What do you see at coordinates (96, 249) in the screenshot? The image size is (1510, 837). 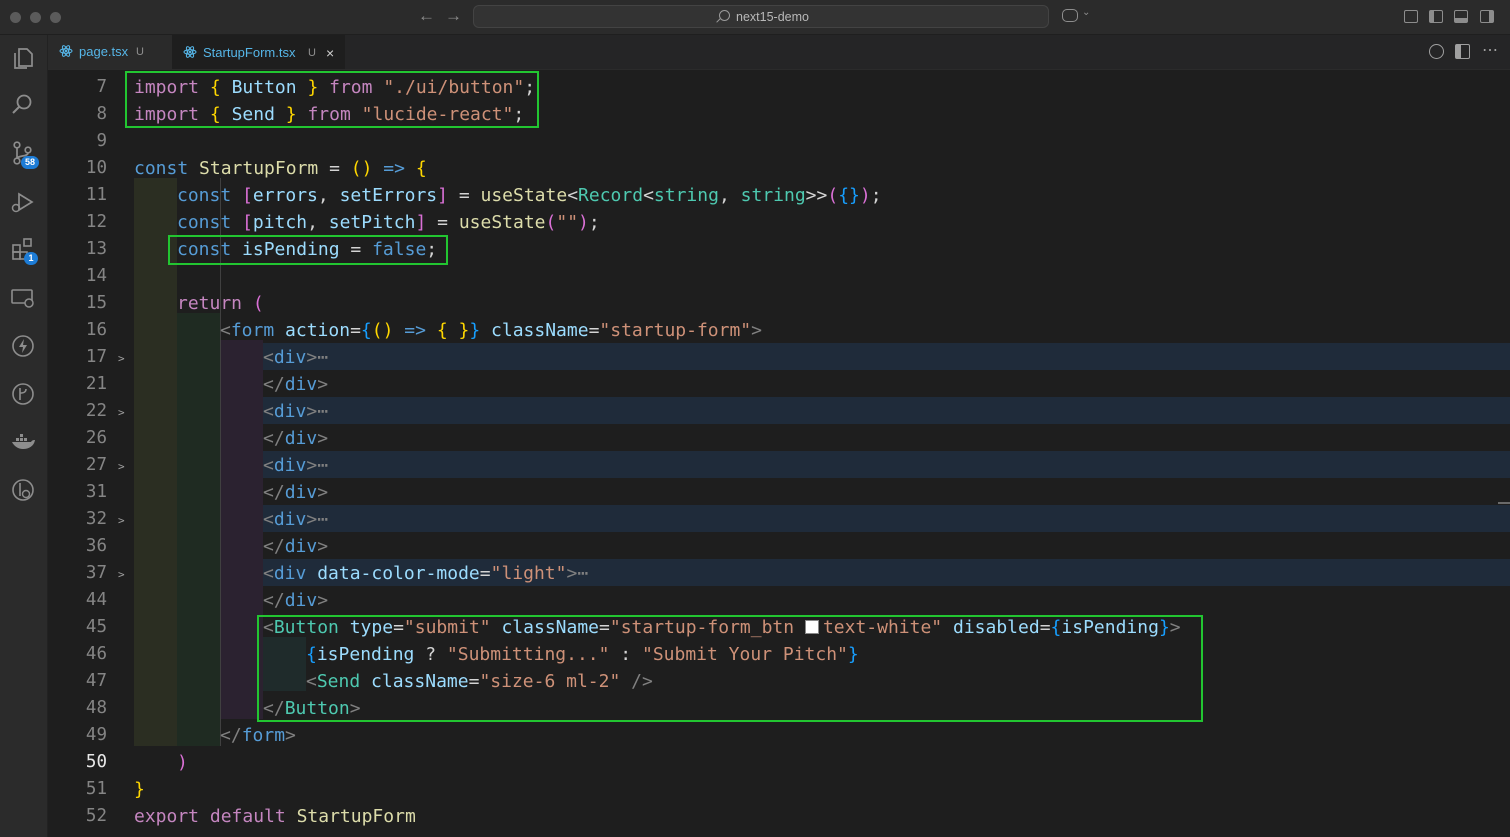 I see `line-number: 13` at bounding box center [96, 249].